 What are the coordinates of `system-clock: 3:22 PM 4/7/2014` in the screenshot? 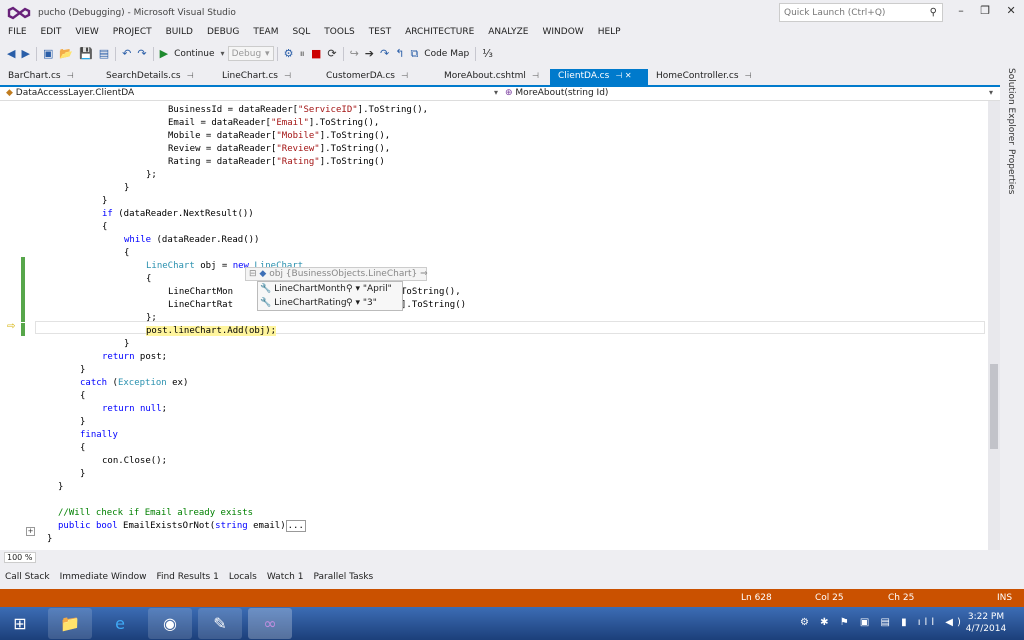 It's located at (986, 623).